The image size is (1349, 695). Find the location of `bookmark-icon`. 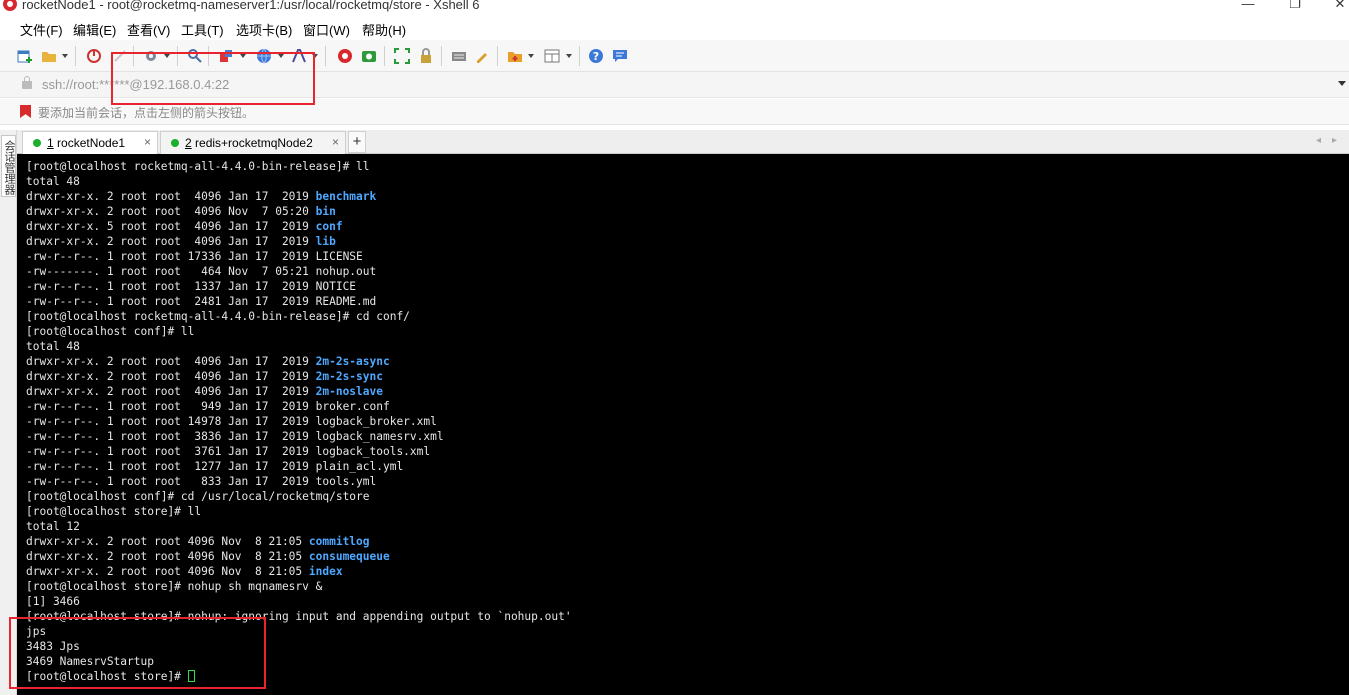

bookmark-icon is located at coordinates (25, 111).